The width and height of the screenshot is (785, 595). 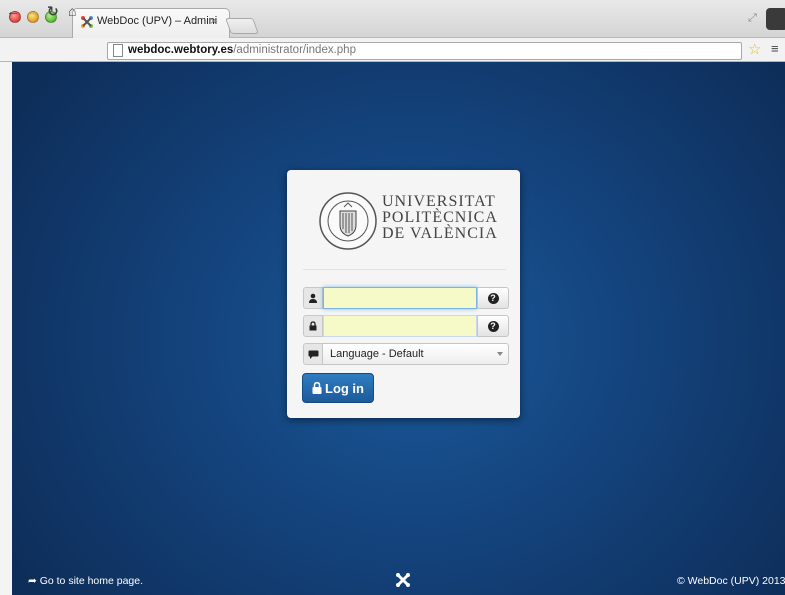 What do you see at coordinates (213, 21) in the screenshot?
I see `tab-close-icon: ×` at bounding box center [213, 21].